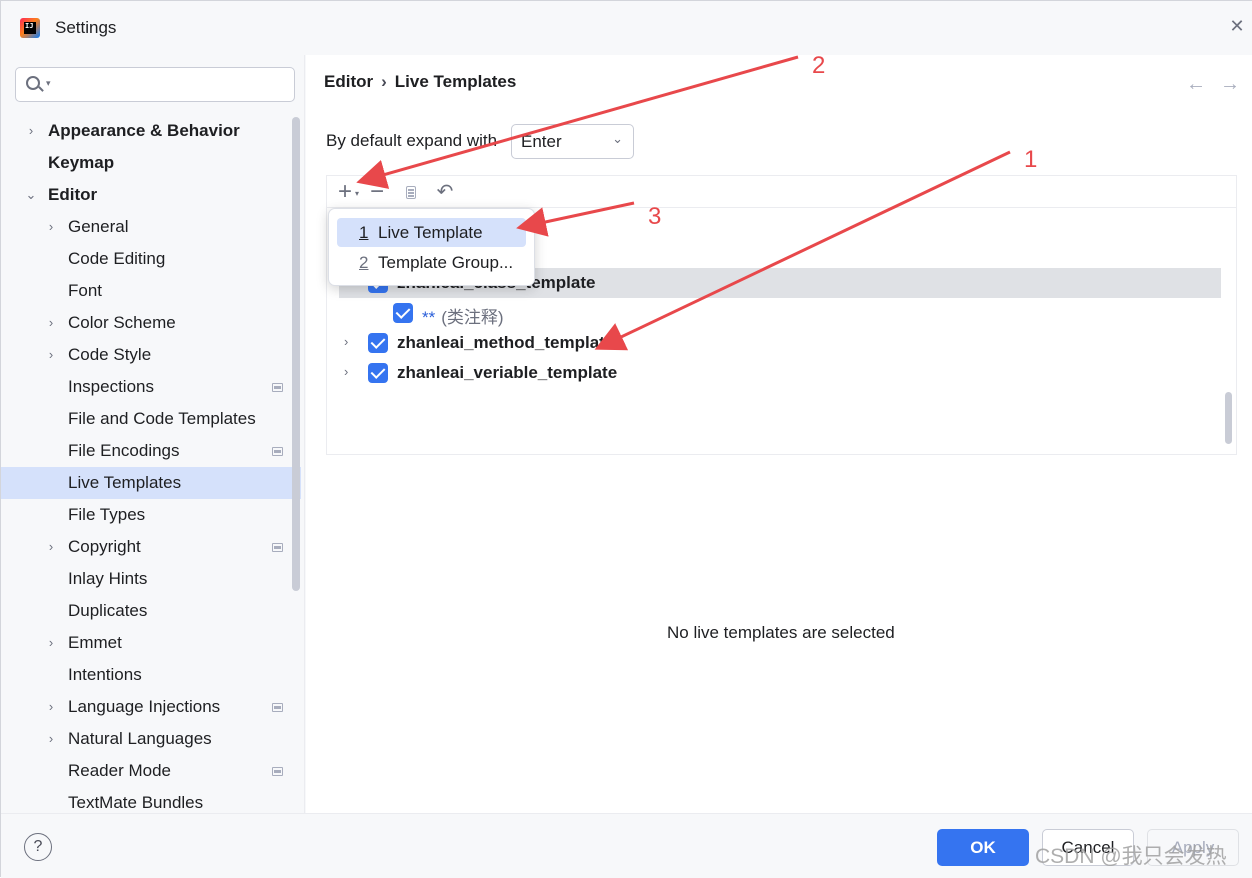  Describe the element at coordinates (155, 84) in the screenshot. I see `settings-search-input: ▾` at that location.